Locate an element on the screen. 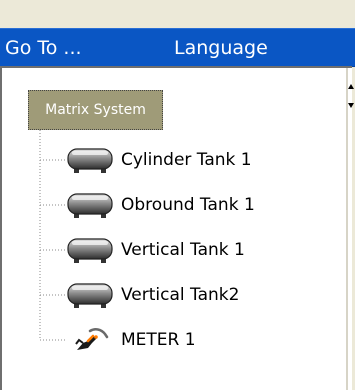 Image resolution: width=355 pixels, height=390 pixels. tree-item-label: Obround Tank 1 is located at coordinates (188, 205).